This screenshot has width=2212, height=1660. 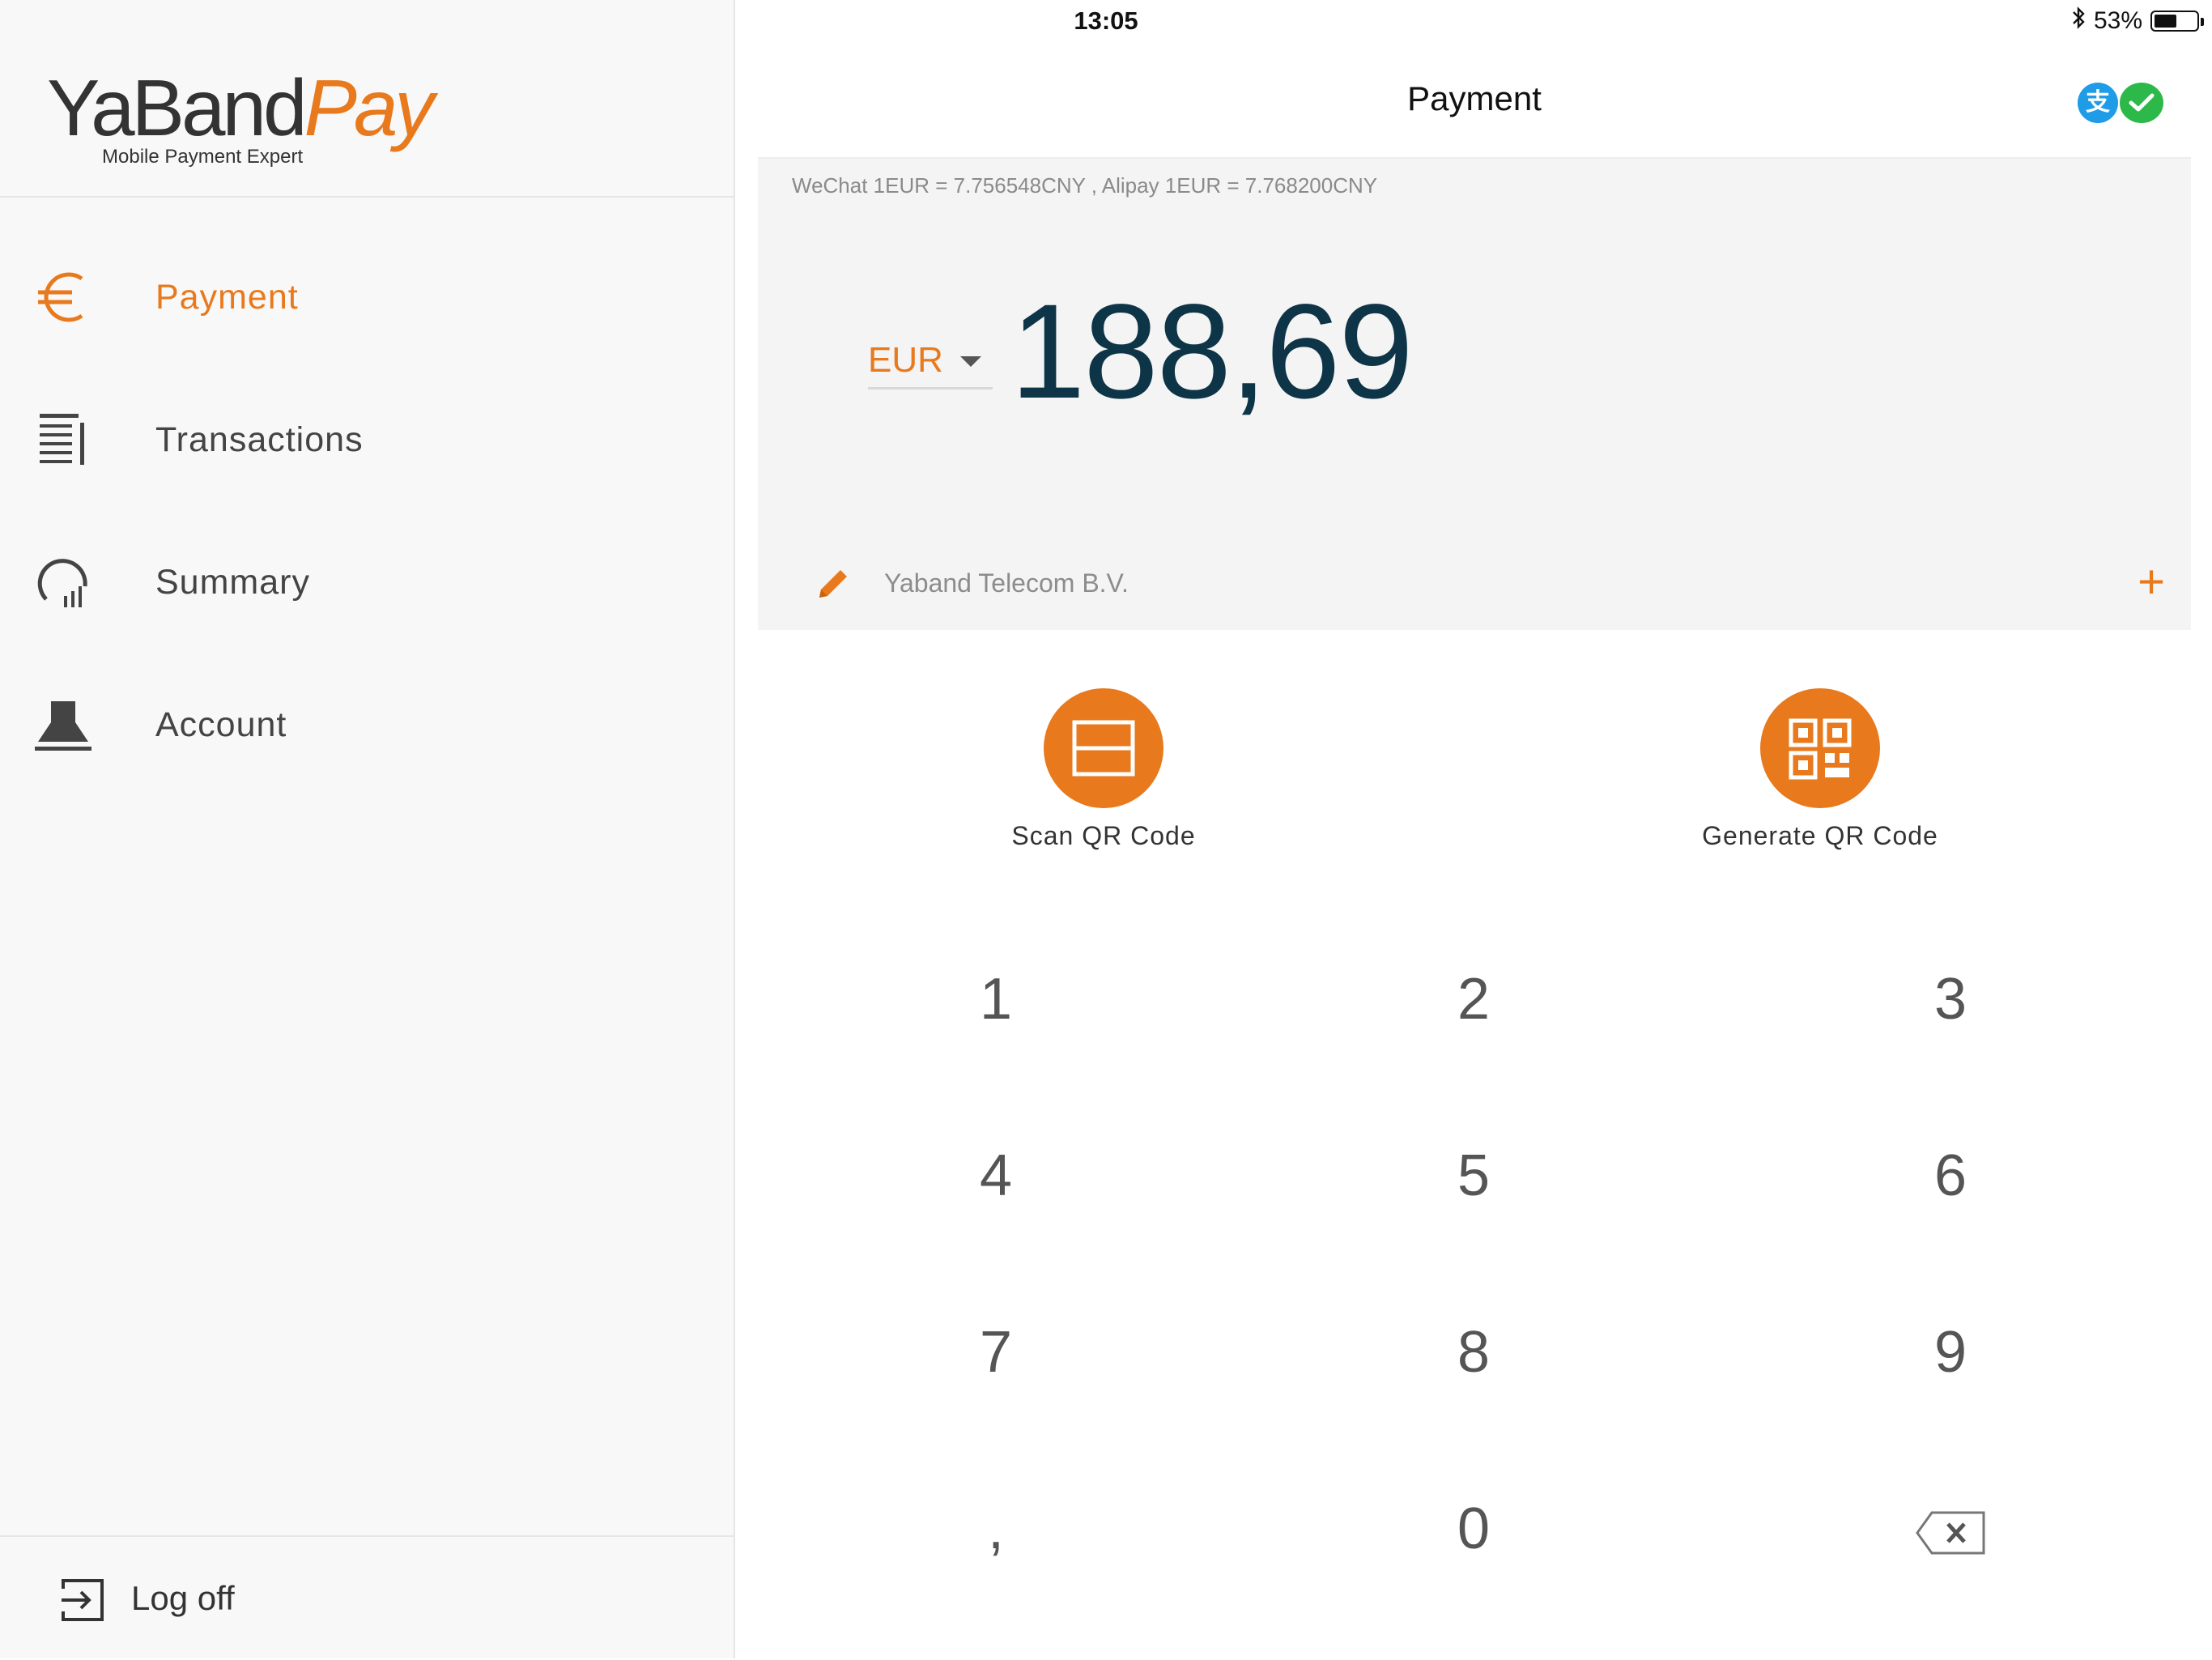 I want to click on sidebar-item-label: Transactions, so click(x=259, y=439).